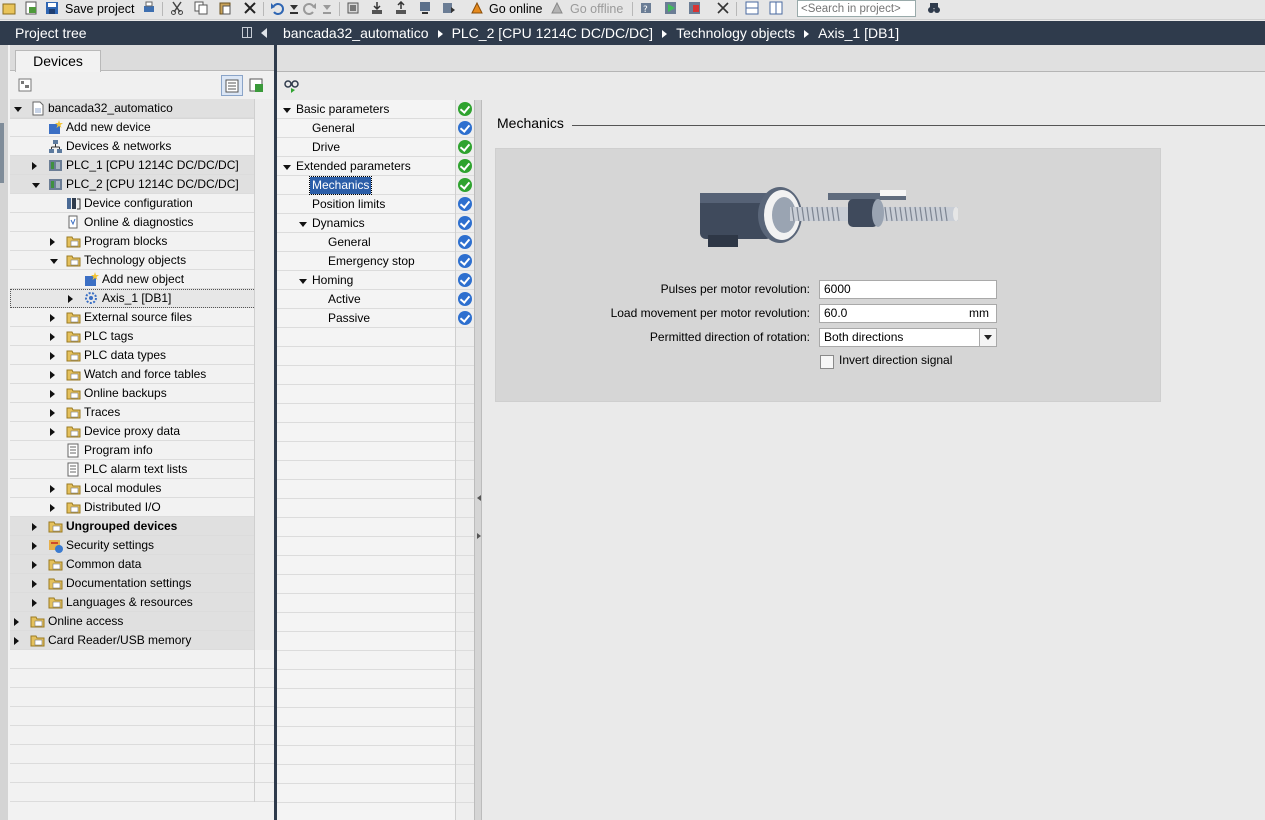 The image size is (1265, 820). What do you see at coordinates (247, 32) in the screenshot?
I see `pin-icon` at bounding box center [247, 32].